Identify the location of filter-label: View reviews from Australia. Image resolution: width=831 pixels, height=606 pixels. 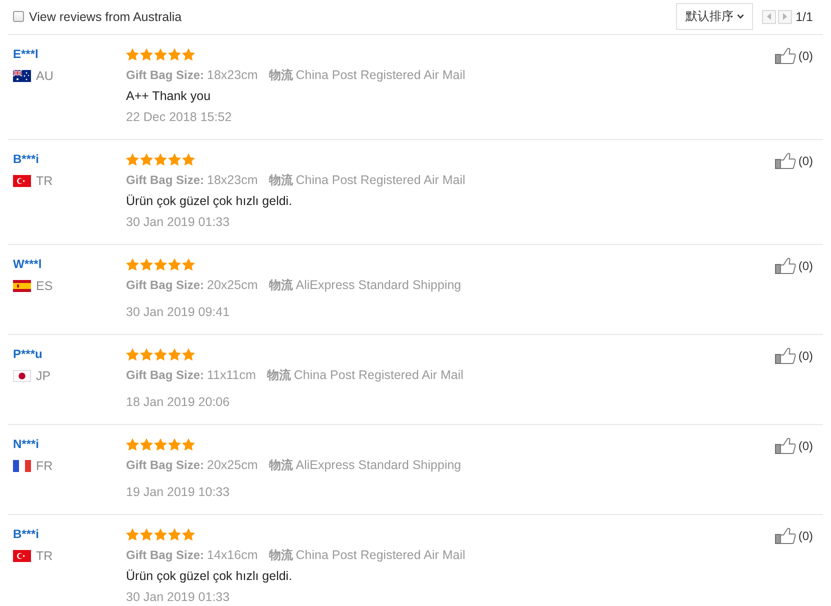
(105, 17).